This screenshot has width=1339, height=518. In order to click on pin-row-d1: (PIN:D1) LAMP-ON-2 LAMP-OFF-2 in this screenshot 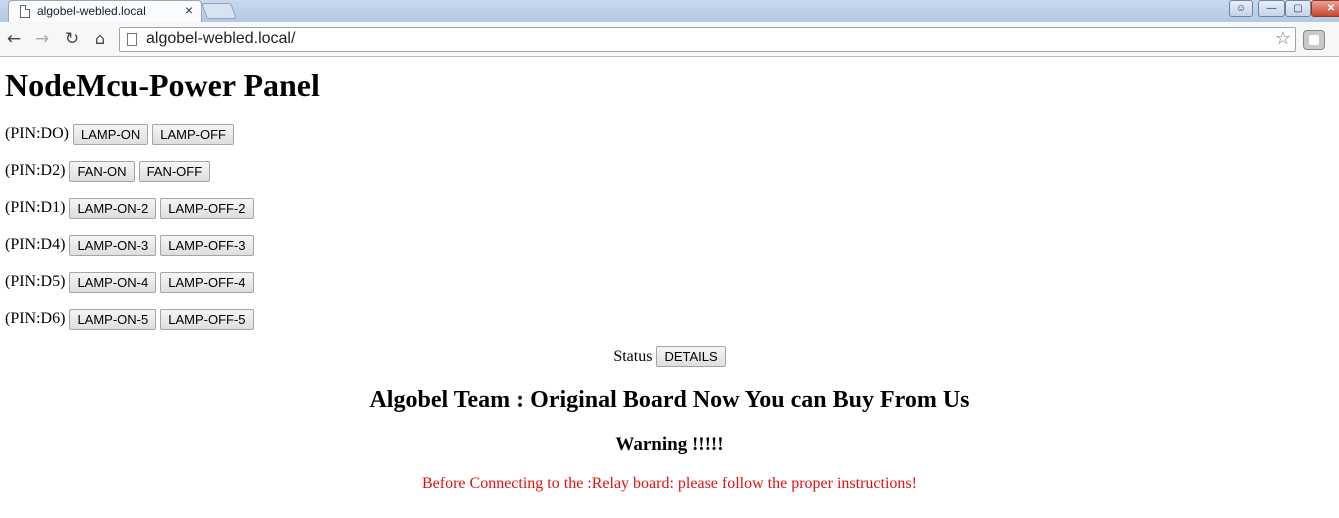, I will do `click(129, 208)`.